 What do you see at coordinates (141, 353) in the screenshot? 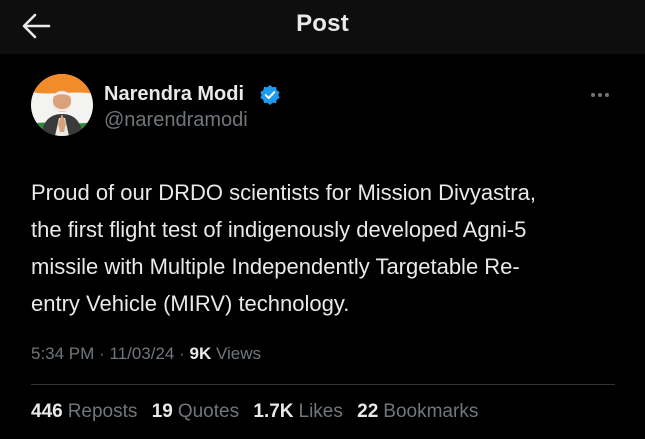
I see `tweet-date: 11/03/24` at bounding box center [141, 353].